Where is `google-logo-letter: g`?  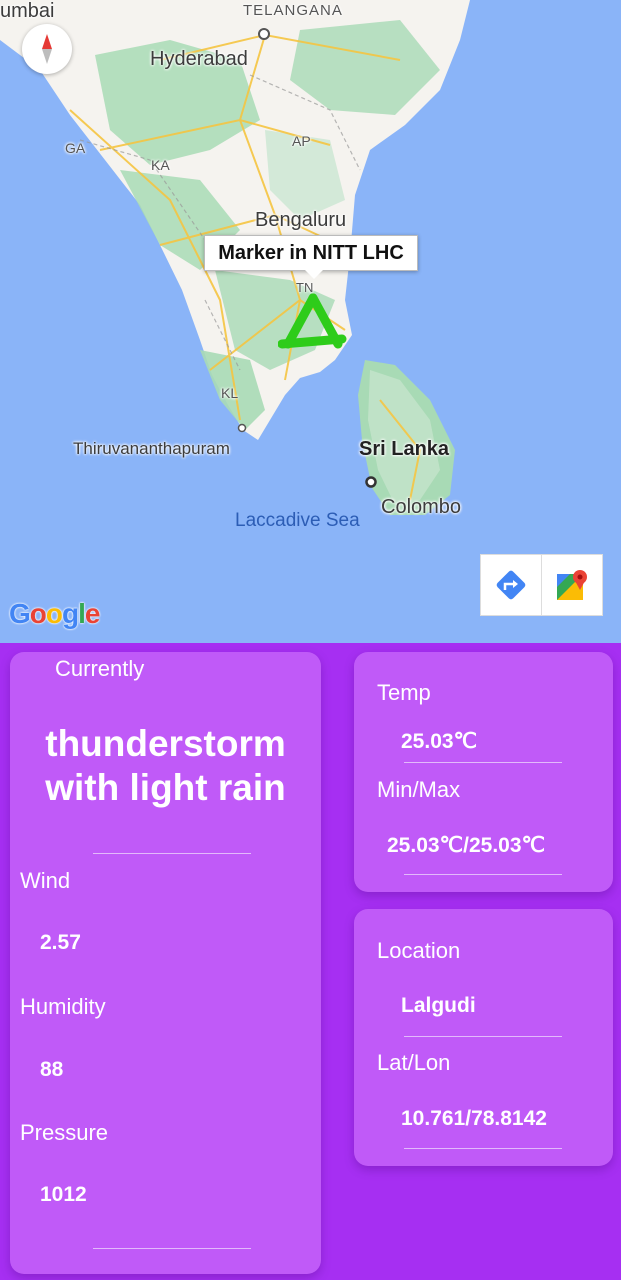
google-logo-letter: g is located at coordinates (70, 613).